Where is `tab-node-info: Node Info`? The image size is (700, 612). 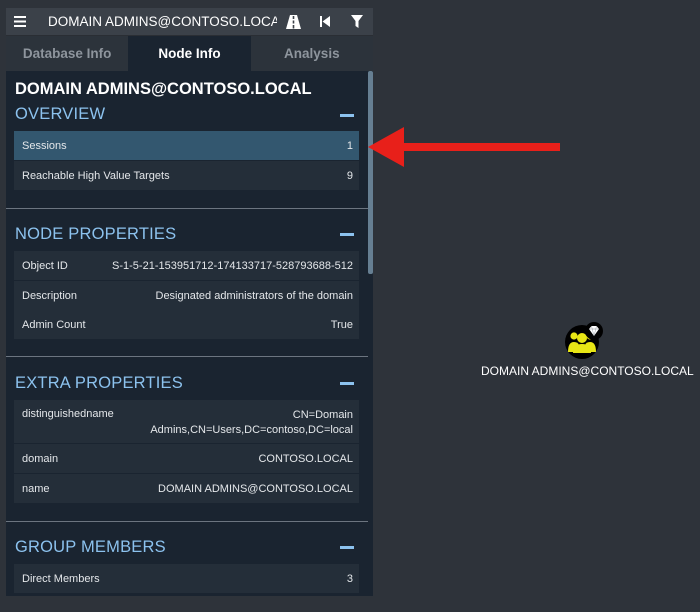
tab-node-info: Node Info is located at coordinates (189, 53).